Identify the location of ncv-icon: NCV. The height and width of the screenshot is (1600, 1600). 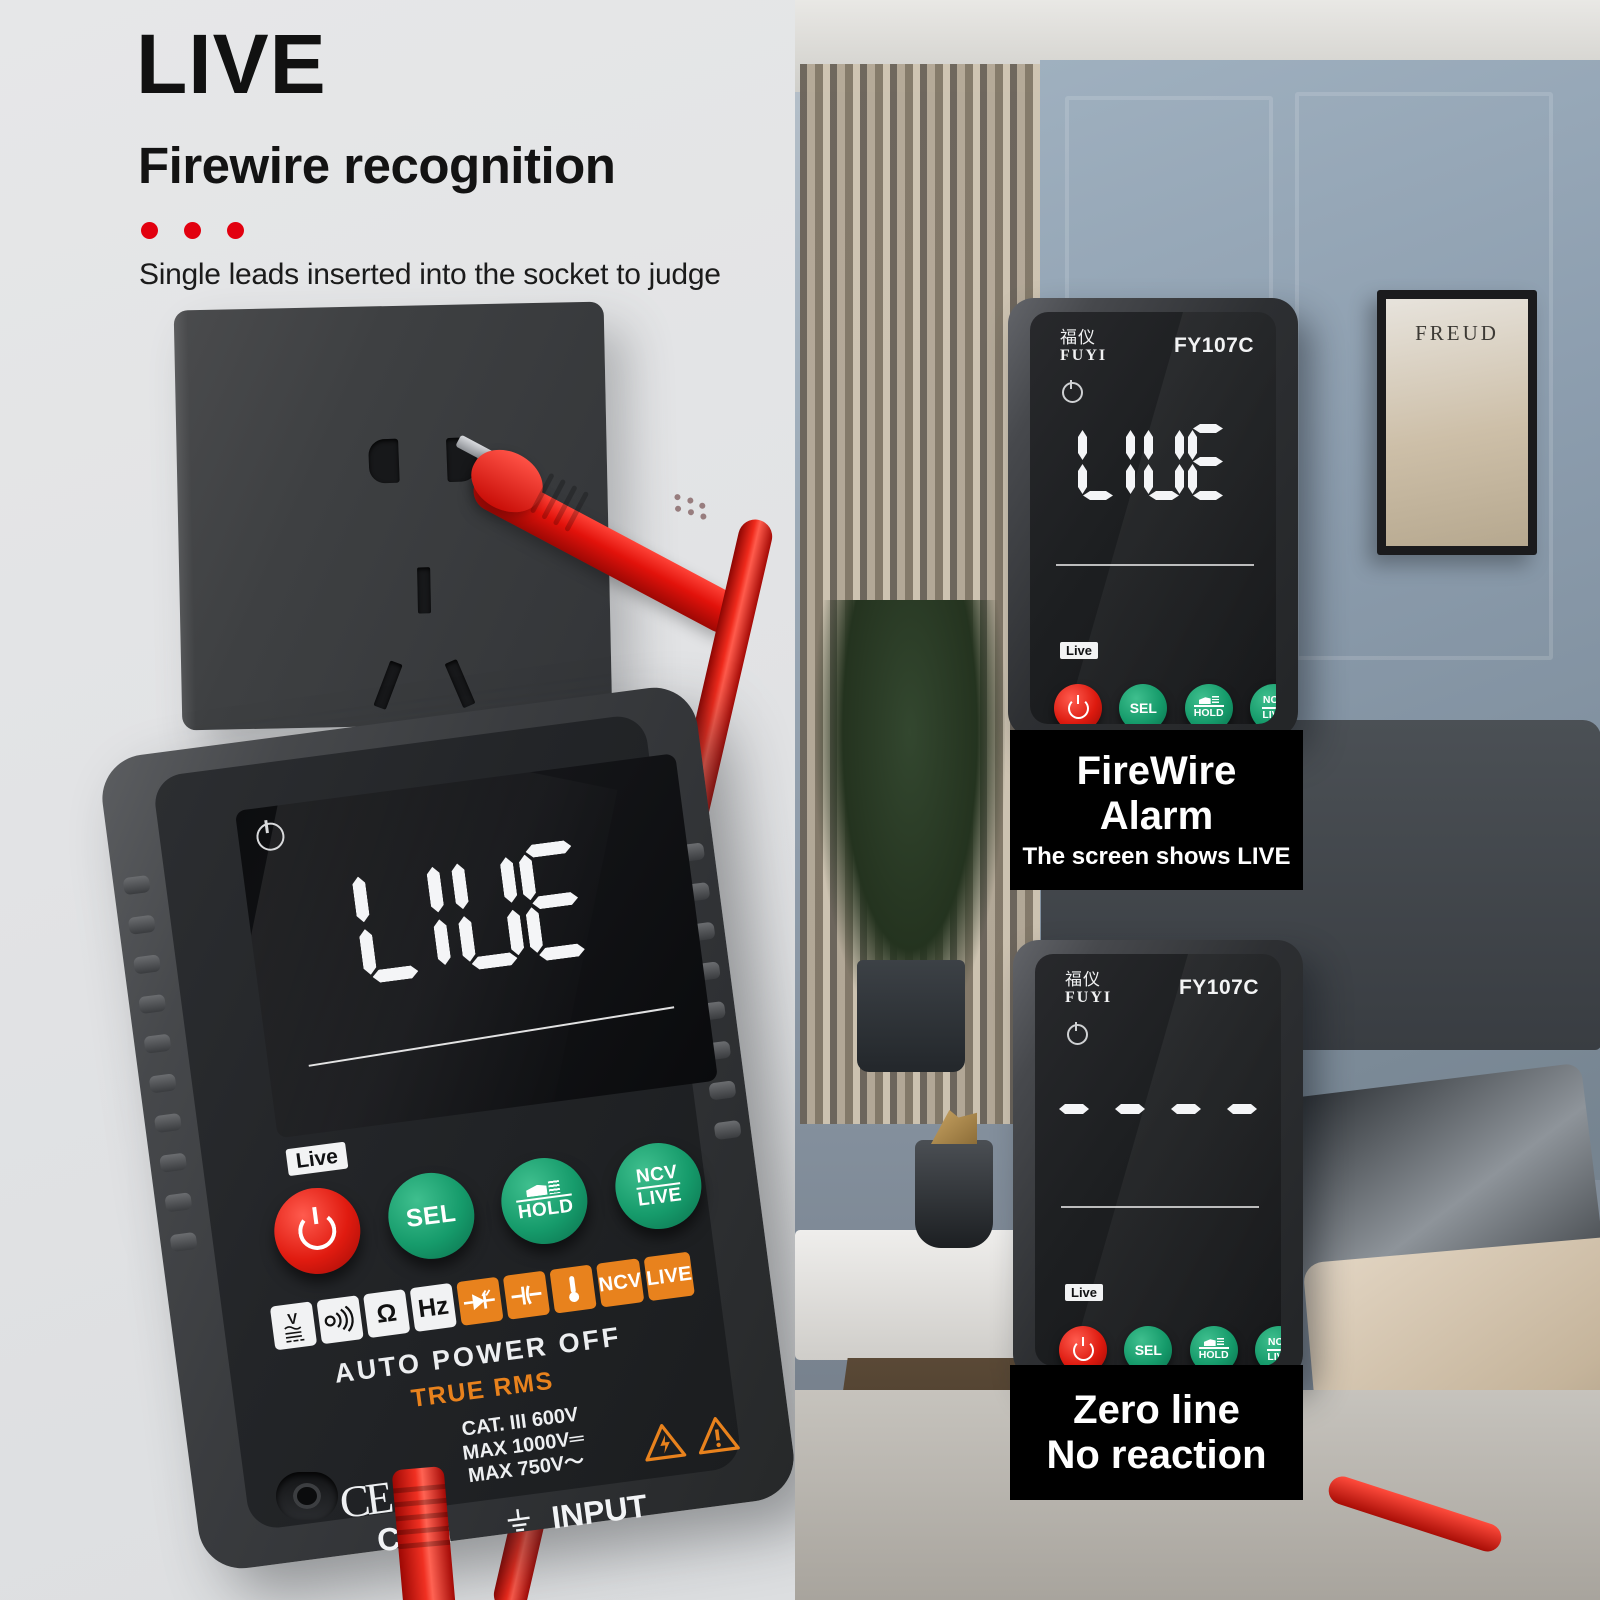
(620, 1283).